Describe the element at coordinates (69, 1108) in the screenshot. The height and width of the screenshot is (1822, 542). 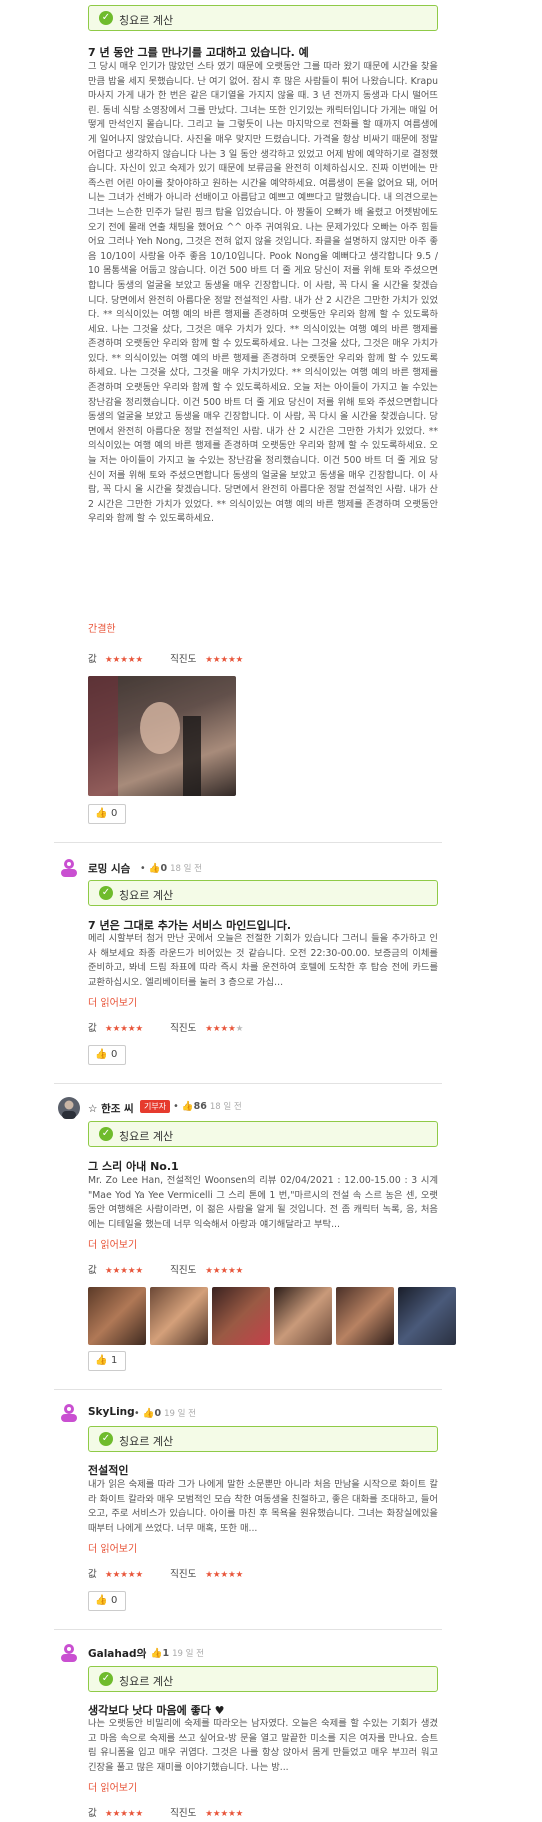
I see `avatar-photo` at that location.